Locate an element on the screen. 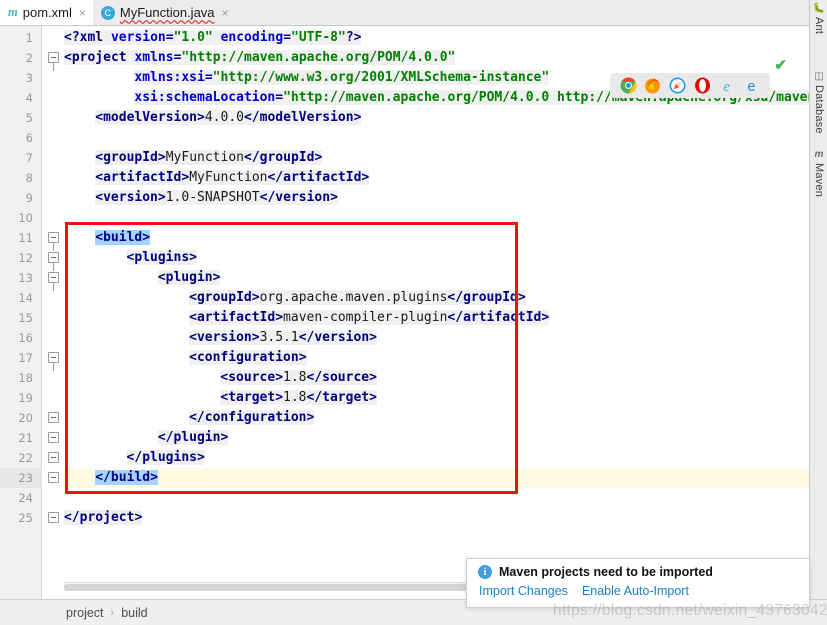  code-line: <version>3.5.1</version> is located at coordinates (283, 338).